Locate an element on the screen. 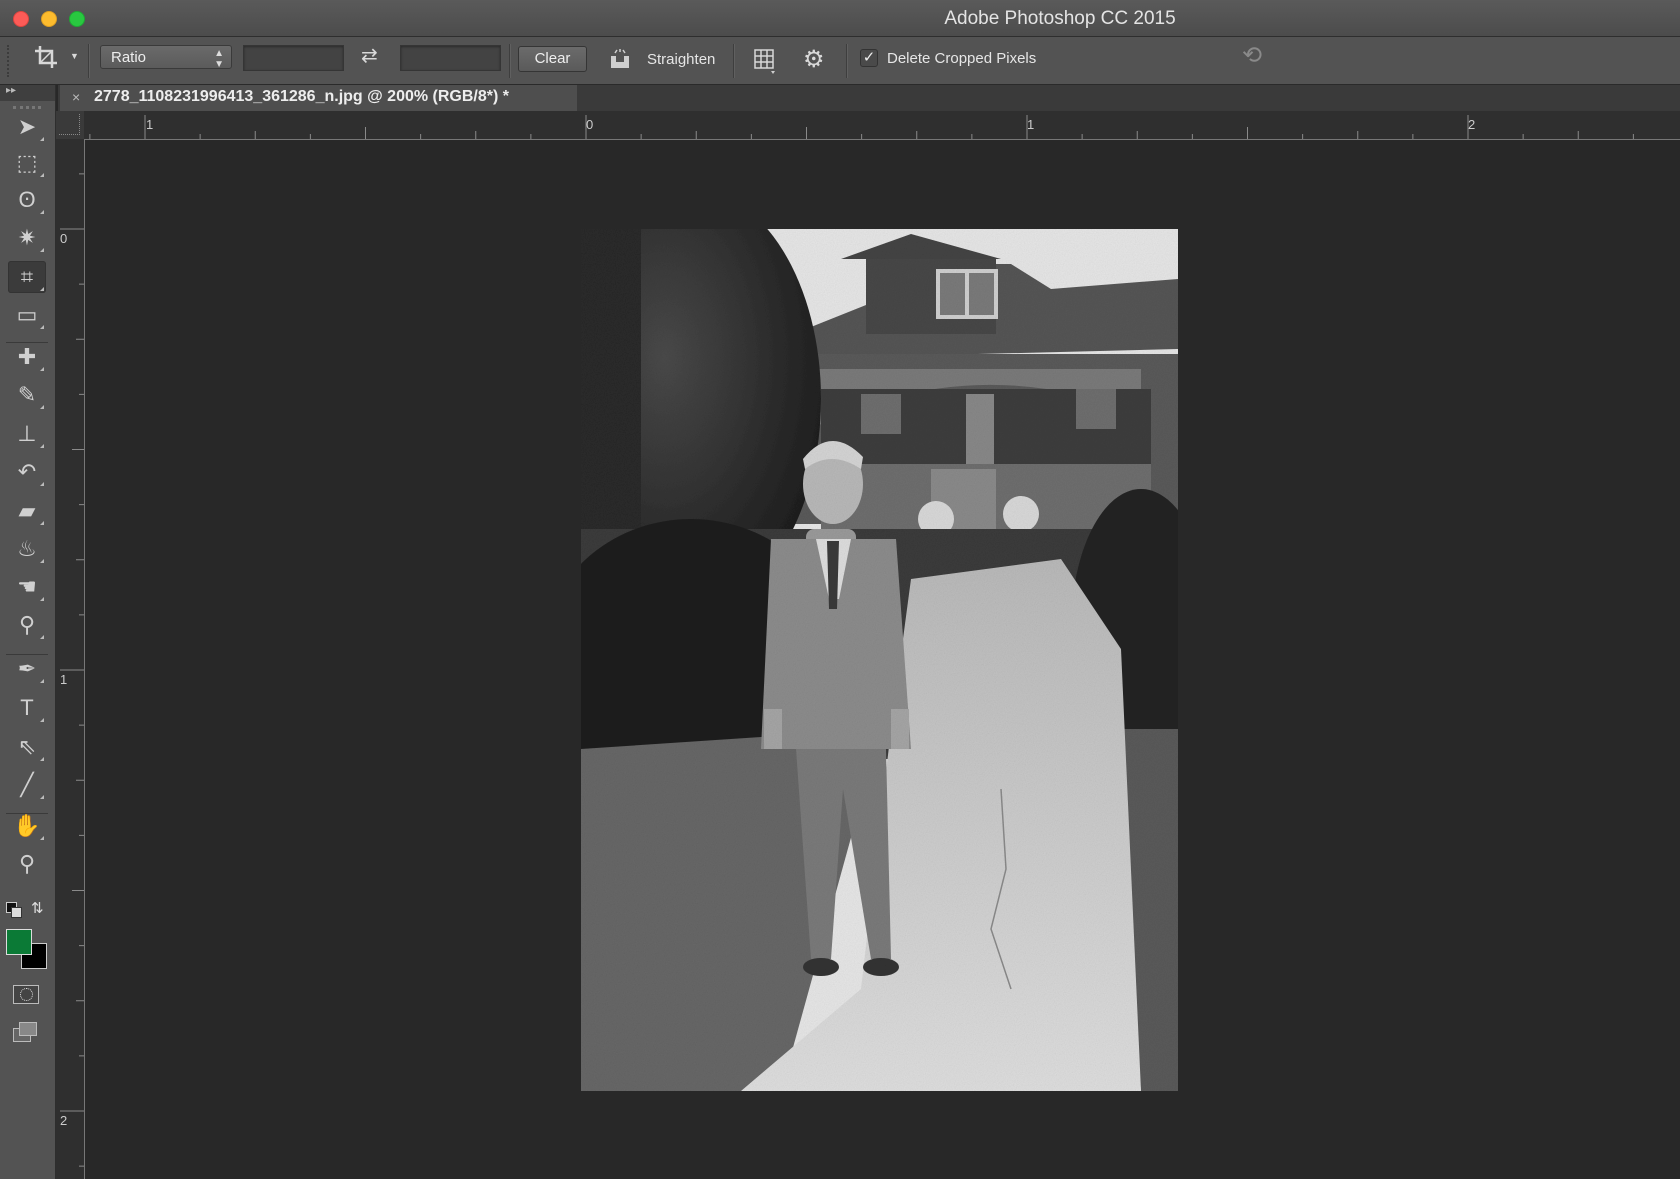  ruler-icon: ▭ is located at coordinates (27, 314).